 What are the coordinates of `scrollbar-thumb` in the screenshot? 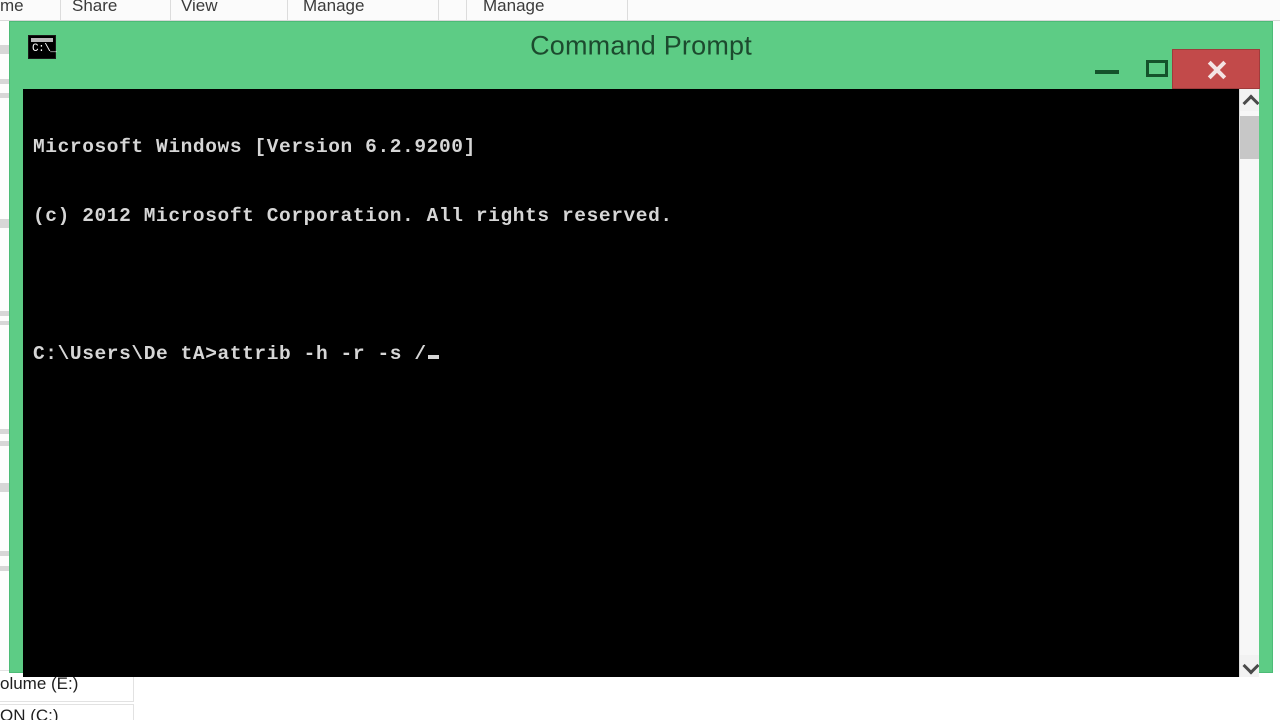 It's located at (1249, 137).